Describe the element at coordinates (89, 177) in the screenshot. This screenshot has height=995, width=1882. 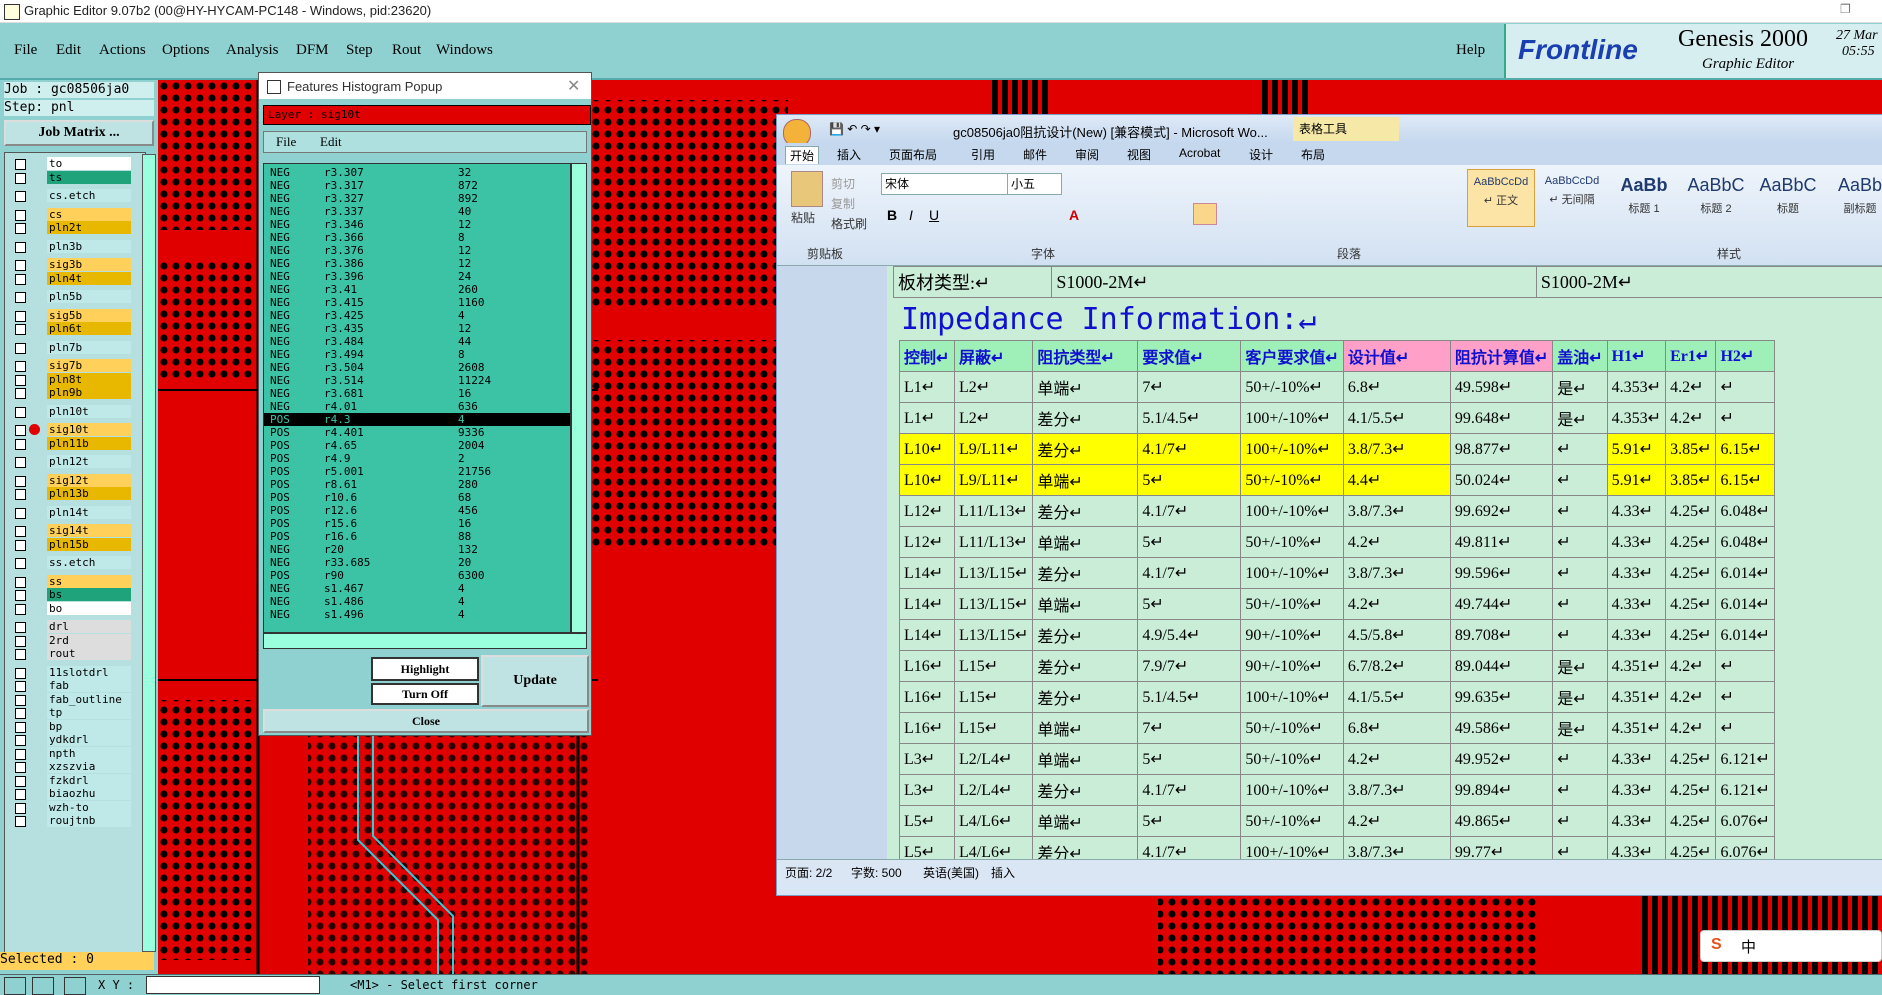
I see `layer-name: ts` at that location.